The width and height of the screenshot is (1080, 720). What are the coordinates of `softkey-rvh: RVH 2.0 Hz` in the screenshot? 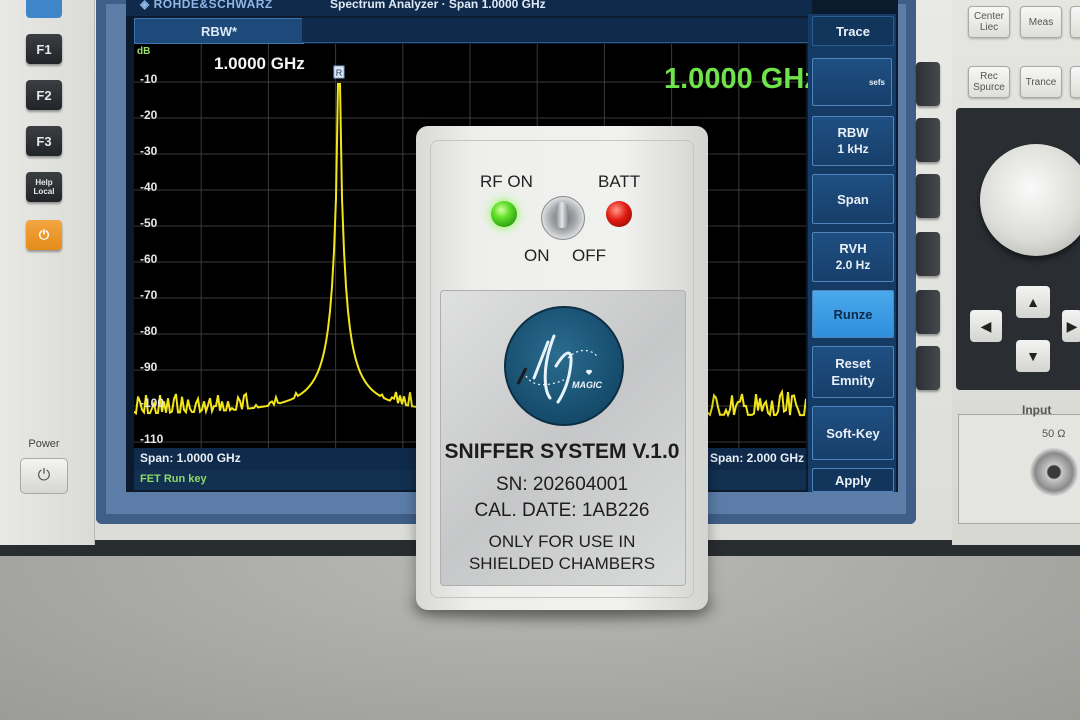 It's located at (853, 257).